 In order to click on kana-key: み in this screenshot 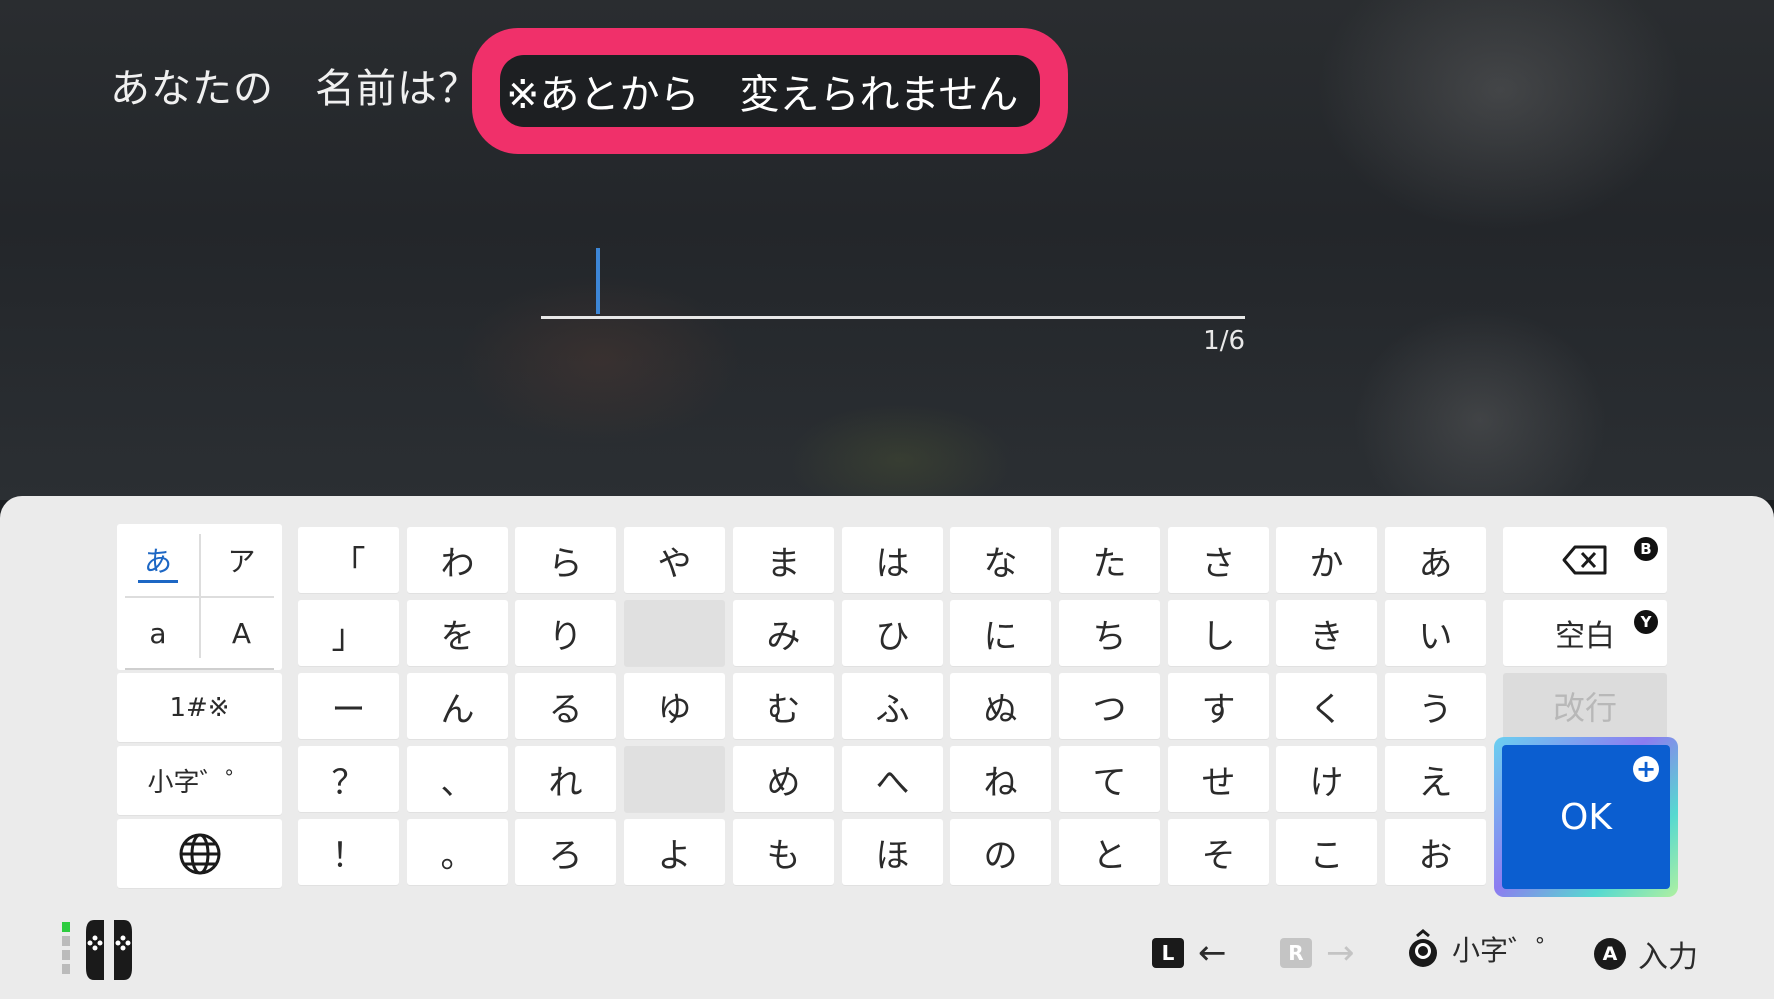, I will do `click(783, 633)`.